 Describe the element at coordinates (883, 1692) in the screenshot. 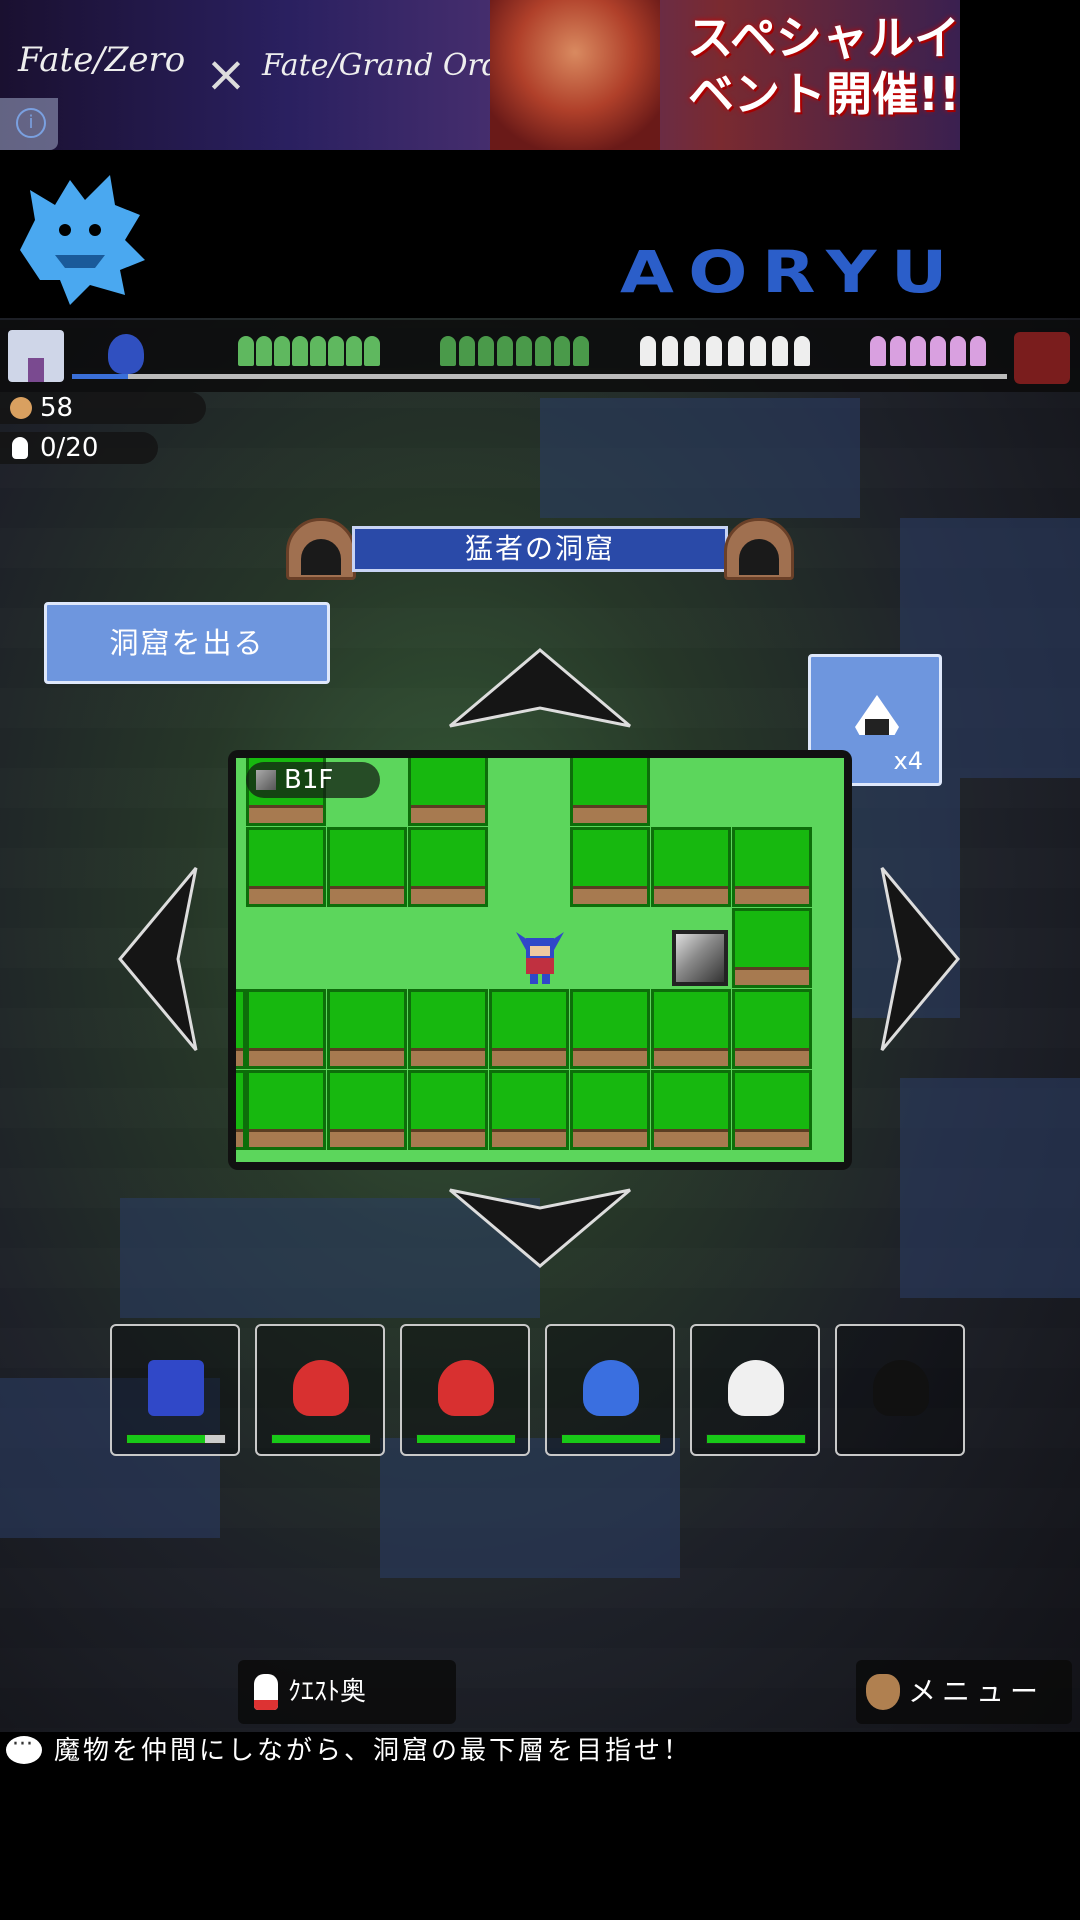

I see `bag-icon` at that location.